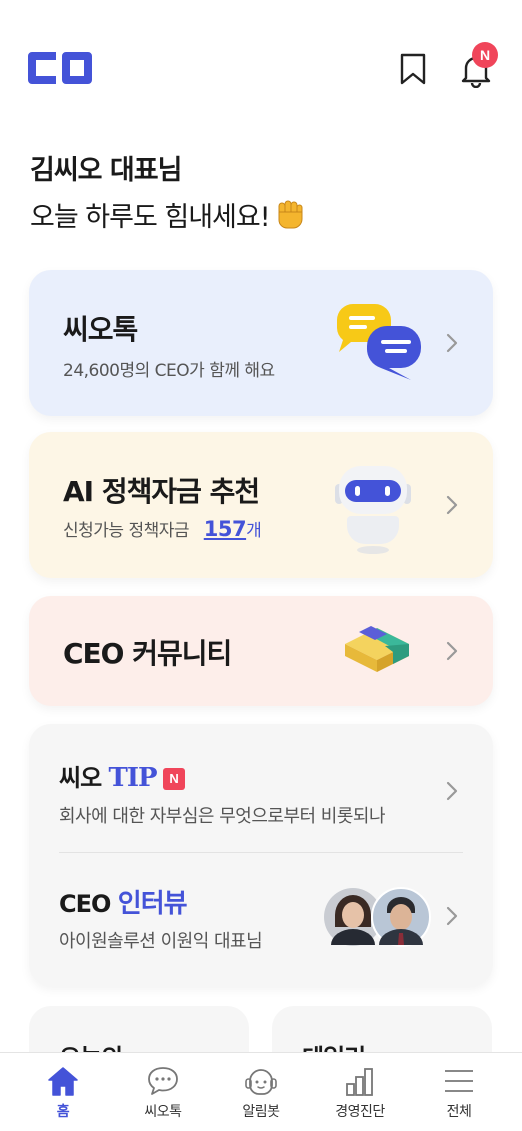  I want to click on ai-fund-subtitle: 신청가능 정책자금 157개, so click(162, 528).